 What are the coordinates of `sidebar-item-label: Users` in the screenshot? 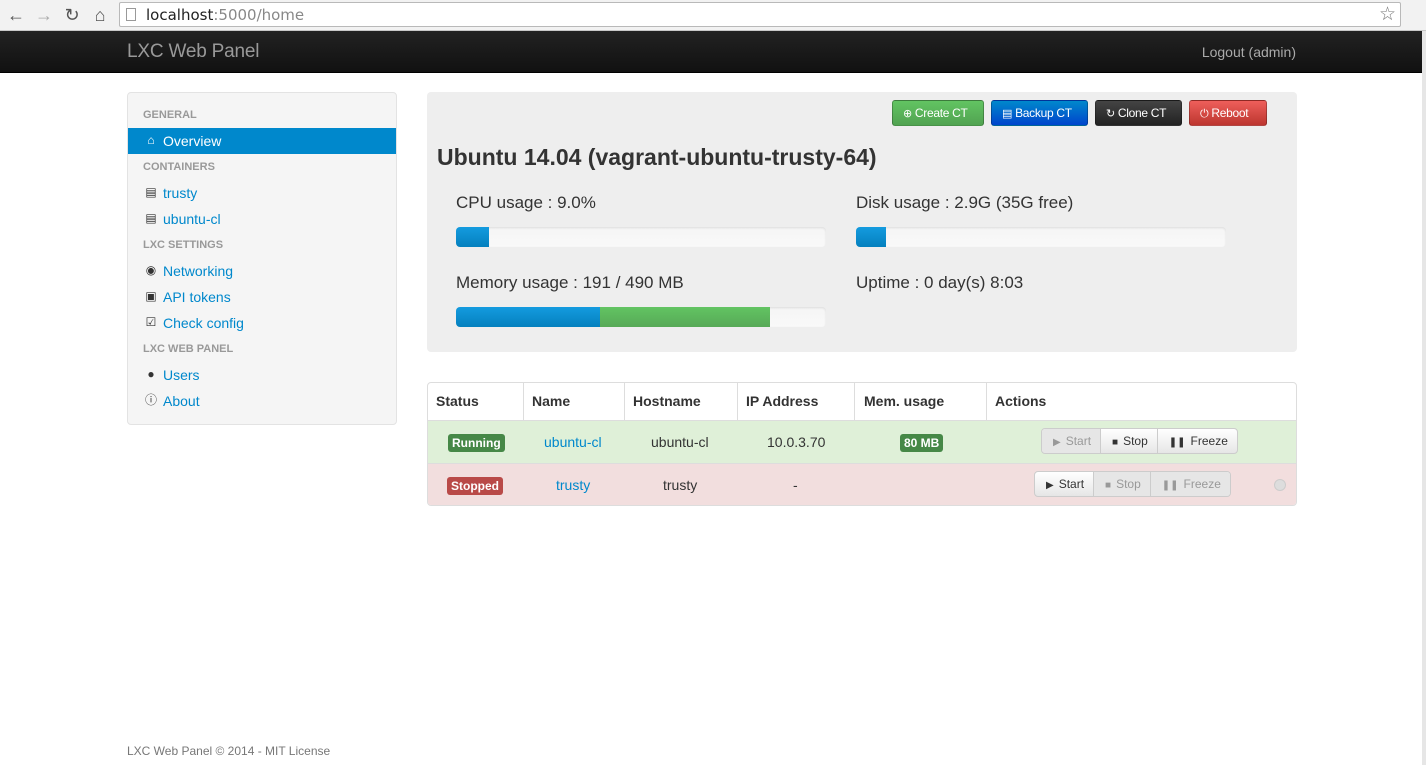 It's located at (181, 375).